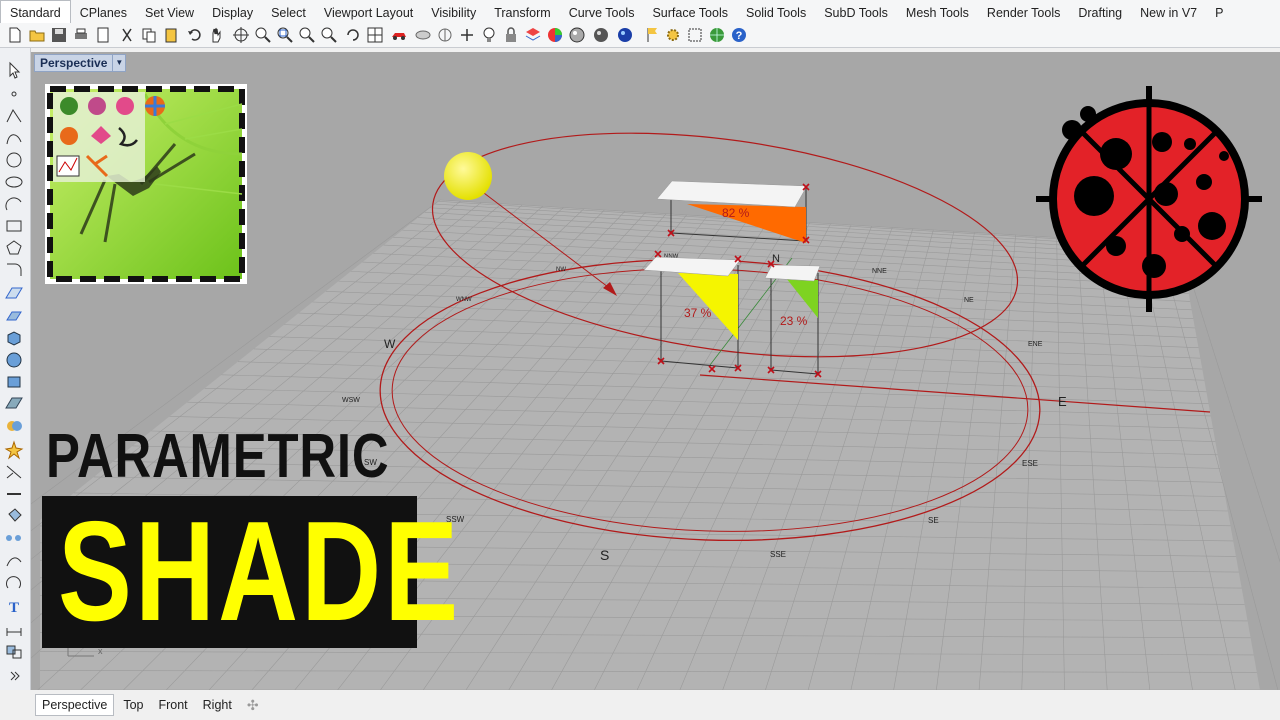 This screenshot has height=720, width=1280. What do you see at coordinates (217, 35) in the screenshot?
I see `pan-hand-icon` at bounding box center [217, 35].